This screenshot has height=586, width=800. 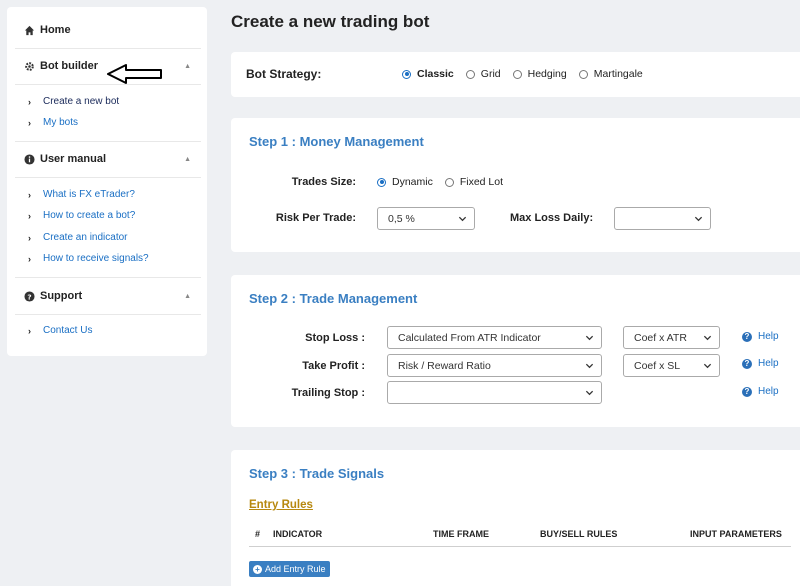 I want to click on sidebar-section-user-manual: User manual ▲, so click(x=107, y=159).